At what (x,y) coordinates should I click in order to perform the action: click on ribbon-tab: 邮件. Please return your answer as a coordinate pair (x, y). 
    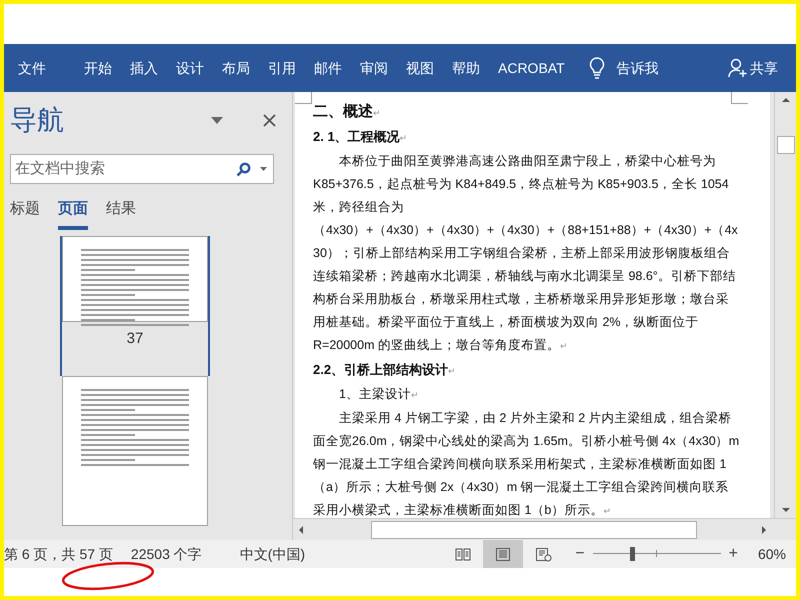
    Looking at the image, I should click on (328, 68).